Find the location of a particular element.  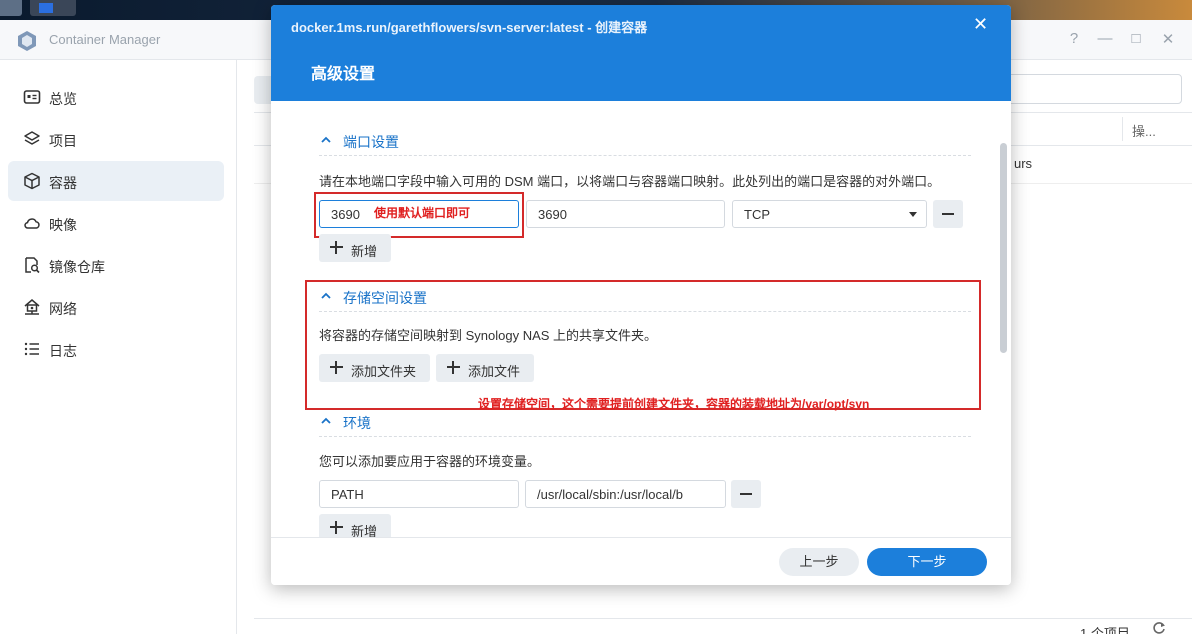

add-port-label: 新增 is located at coordinates (364, 251).